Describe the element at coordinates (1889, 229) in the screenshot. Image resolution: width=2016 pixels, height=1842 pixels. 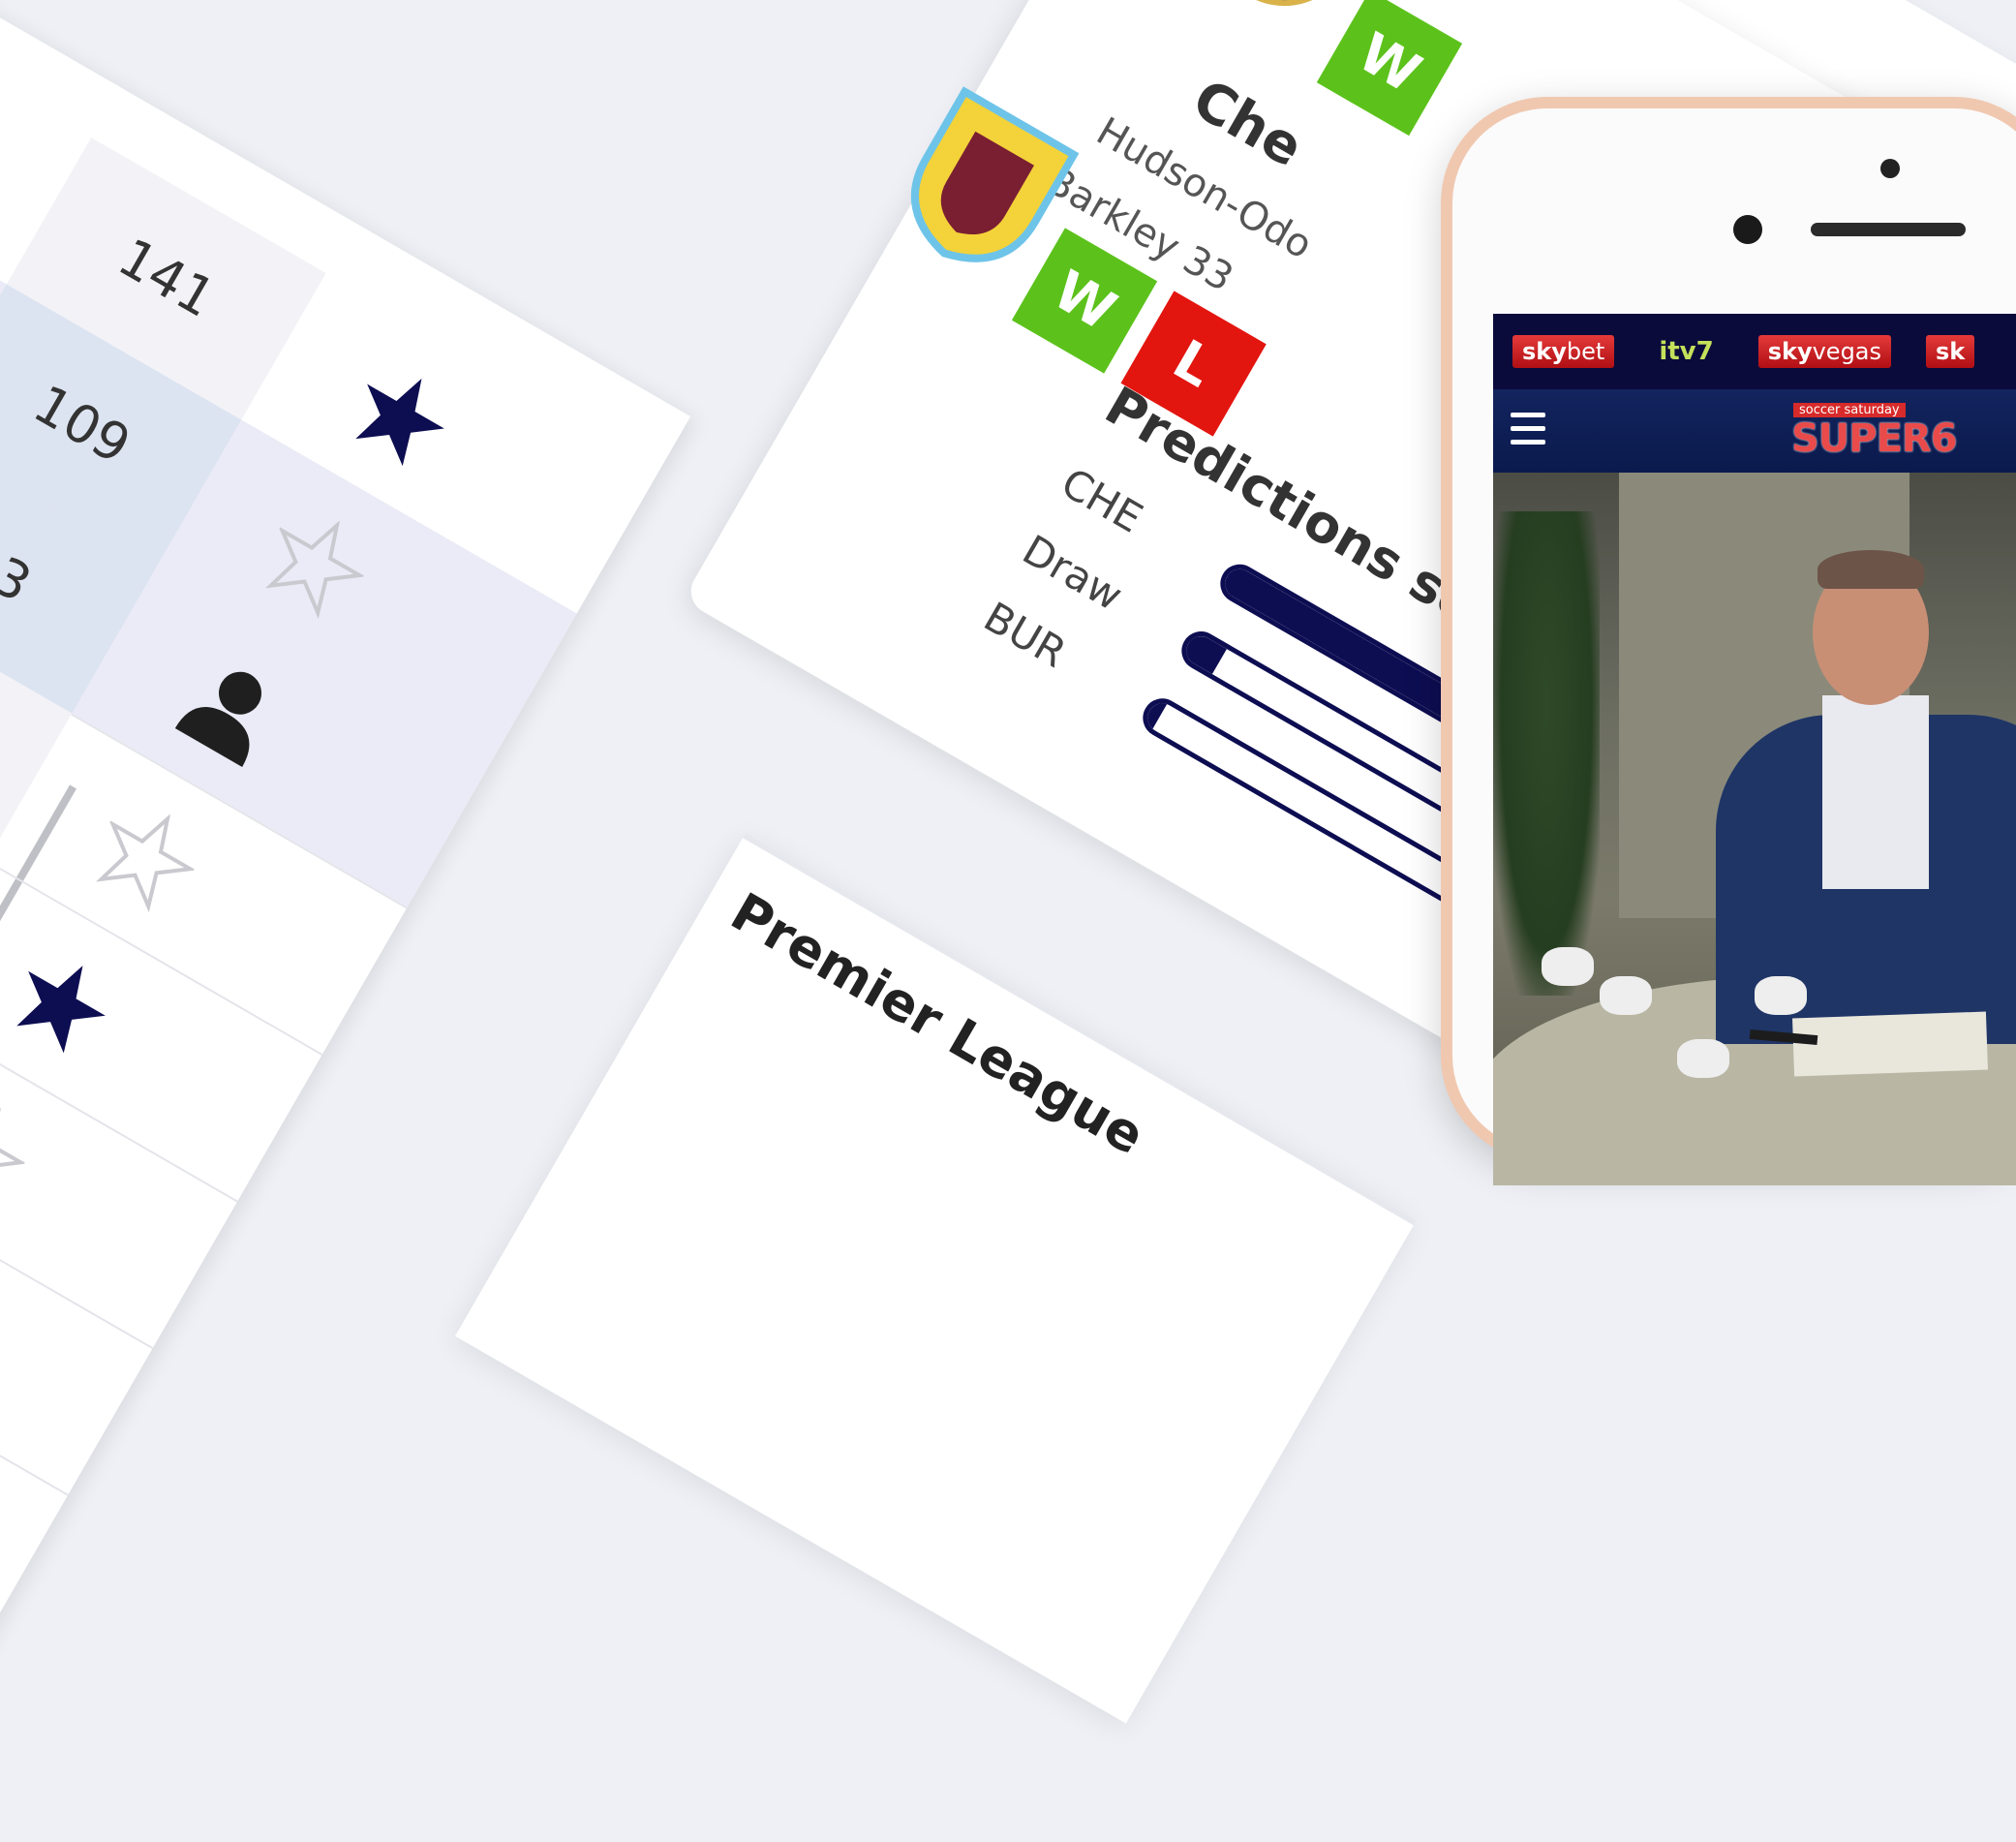
I see `phone-speaker` at that location.